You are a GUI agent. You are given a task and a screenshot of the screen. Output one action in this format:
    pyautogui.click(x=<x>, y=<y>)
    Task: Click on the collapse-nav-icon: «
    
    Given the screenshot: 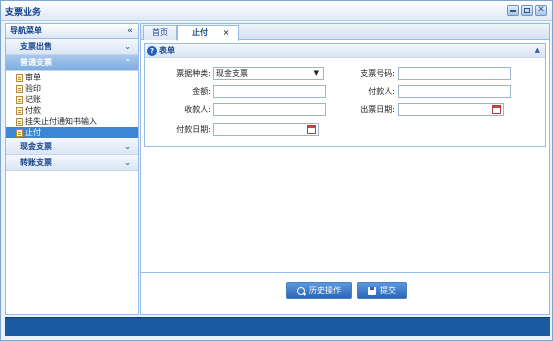 What is the action you would take?
    pyautogui.click(x=130, y=31)
    